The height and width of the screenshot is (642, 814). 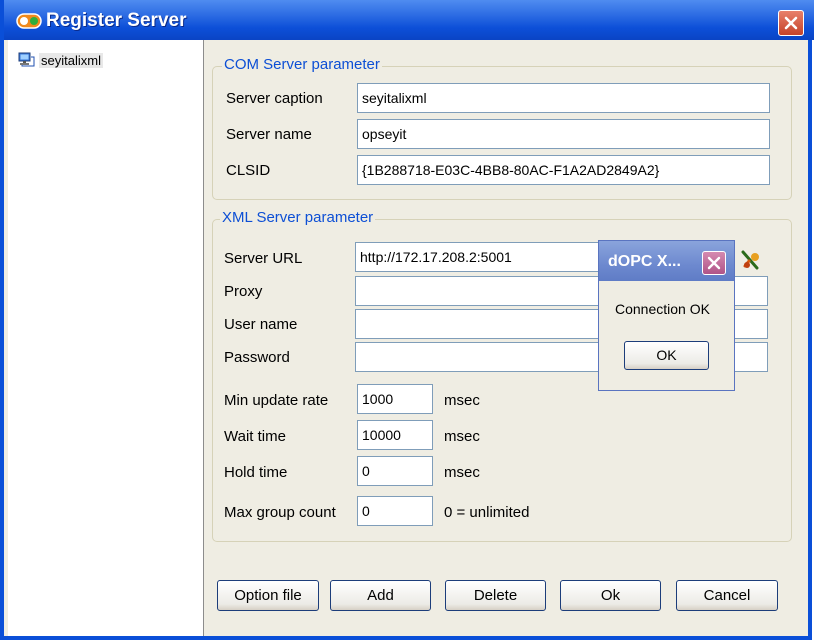 I want to click on connection-dialog: dOPC X... Connection OK OK, so click(x=666, y=315).